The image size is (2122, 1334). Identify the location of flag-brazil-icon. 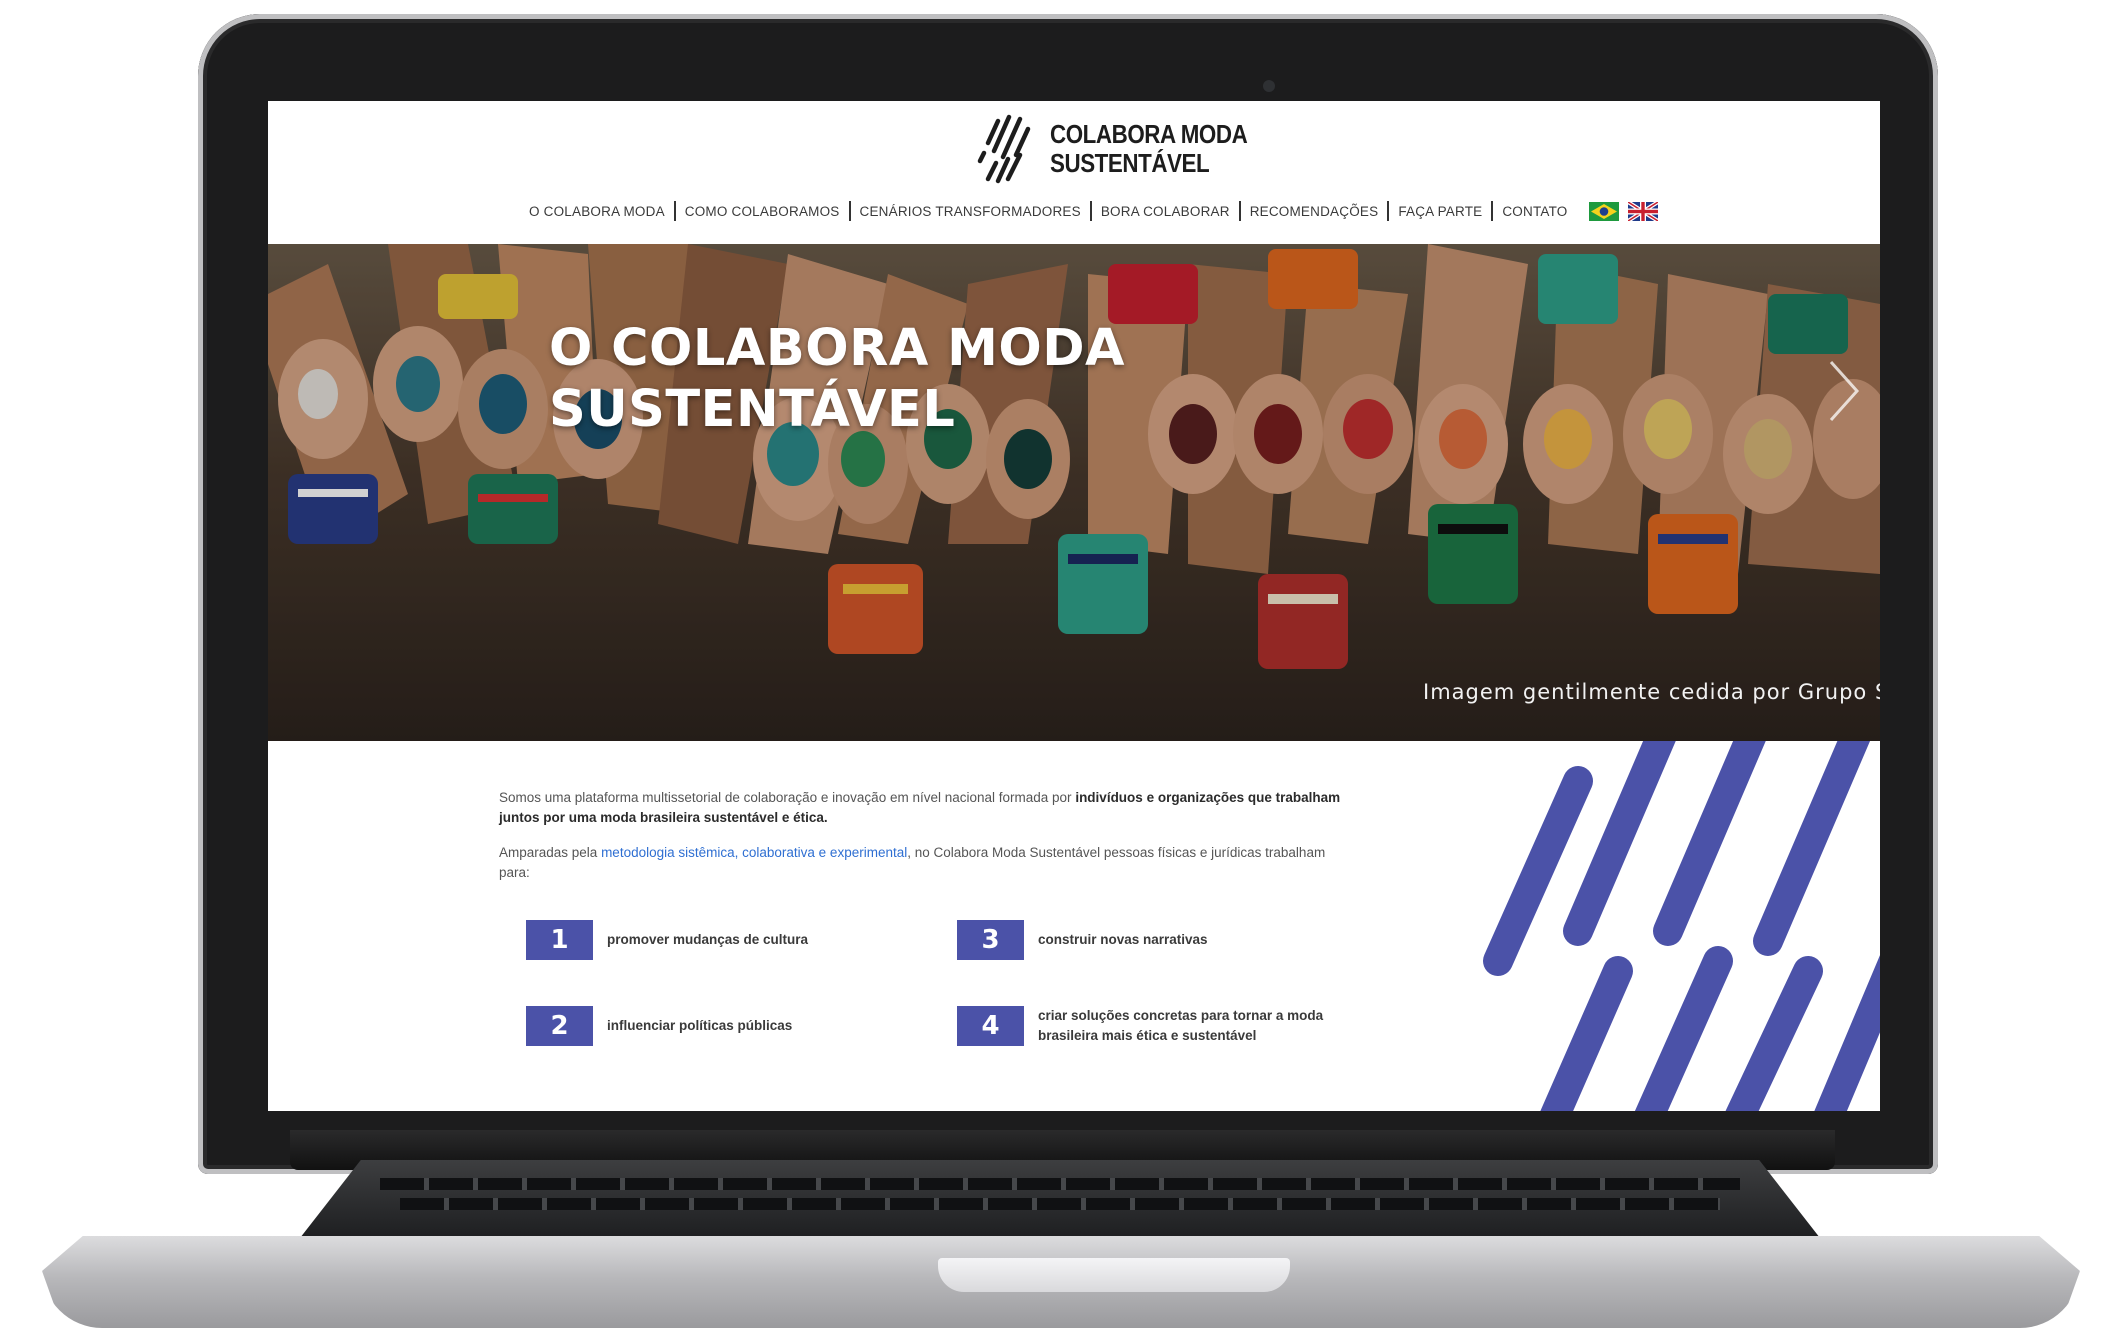
(1603, 211).